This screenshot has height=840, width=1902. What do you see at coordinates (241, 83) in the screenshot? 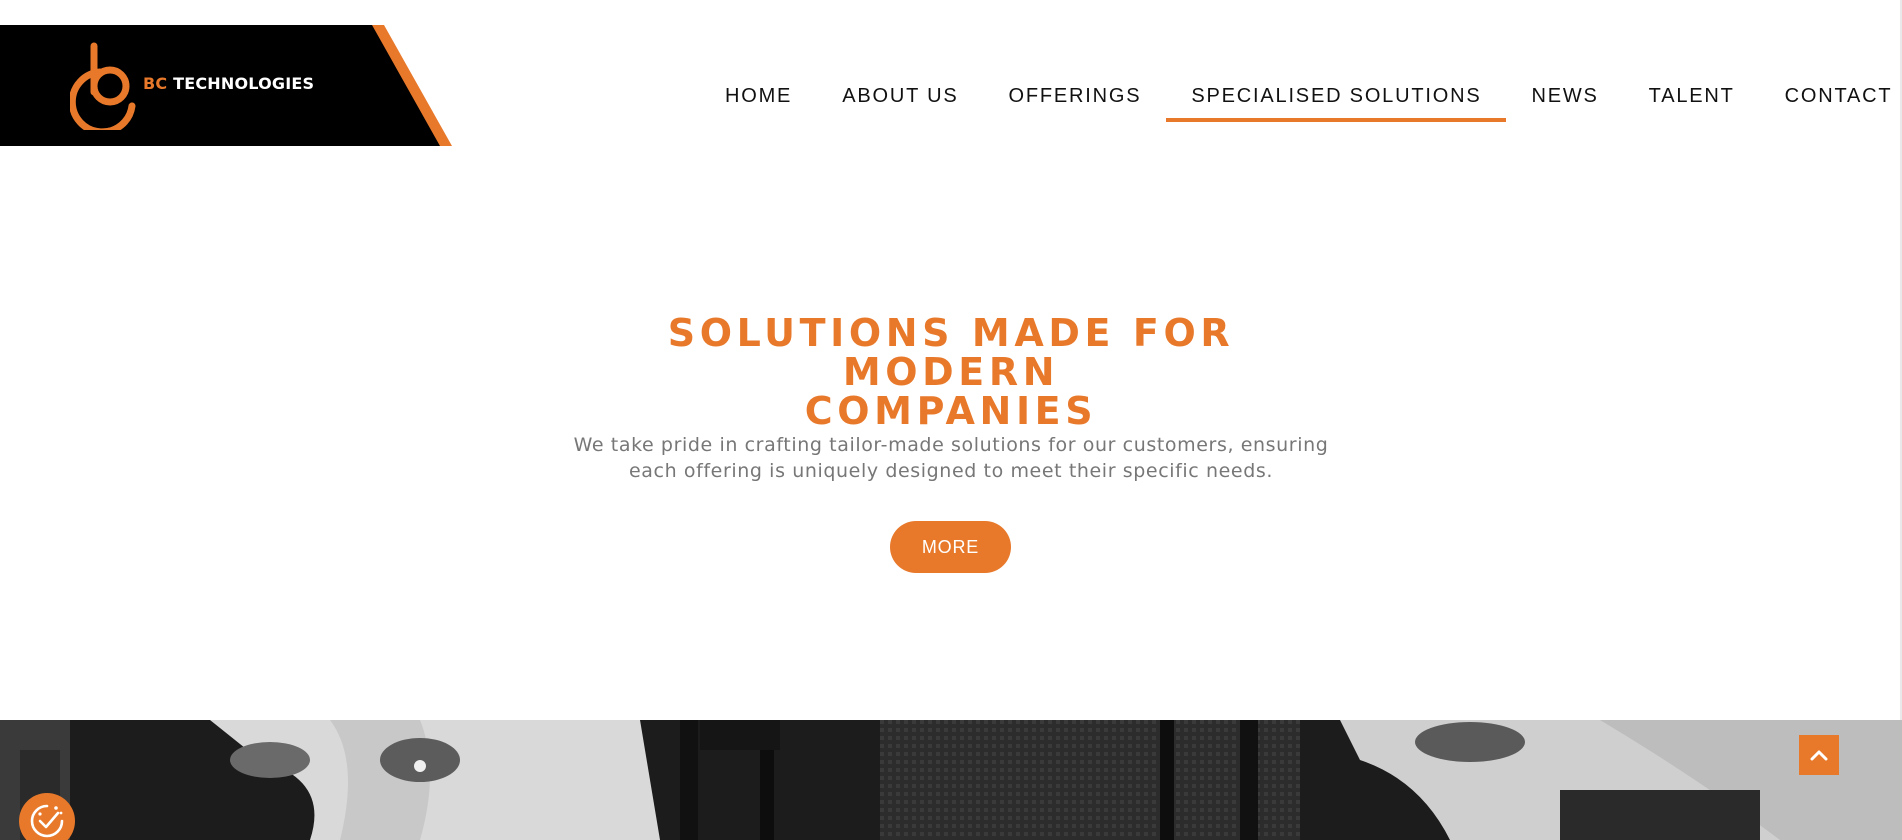
I see `logo-text-name: TECHNOLOGIES` at bounding box center [241, 83].